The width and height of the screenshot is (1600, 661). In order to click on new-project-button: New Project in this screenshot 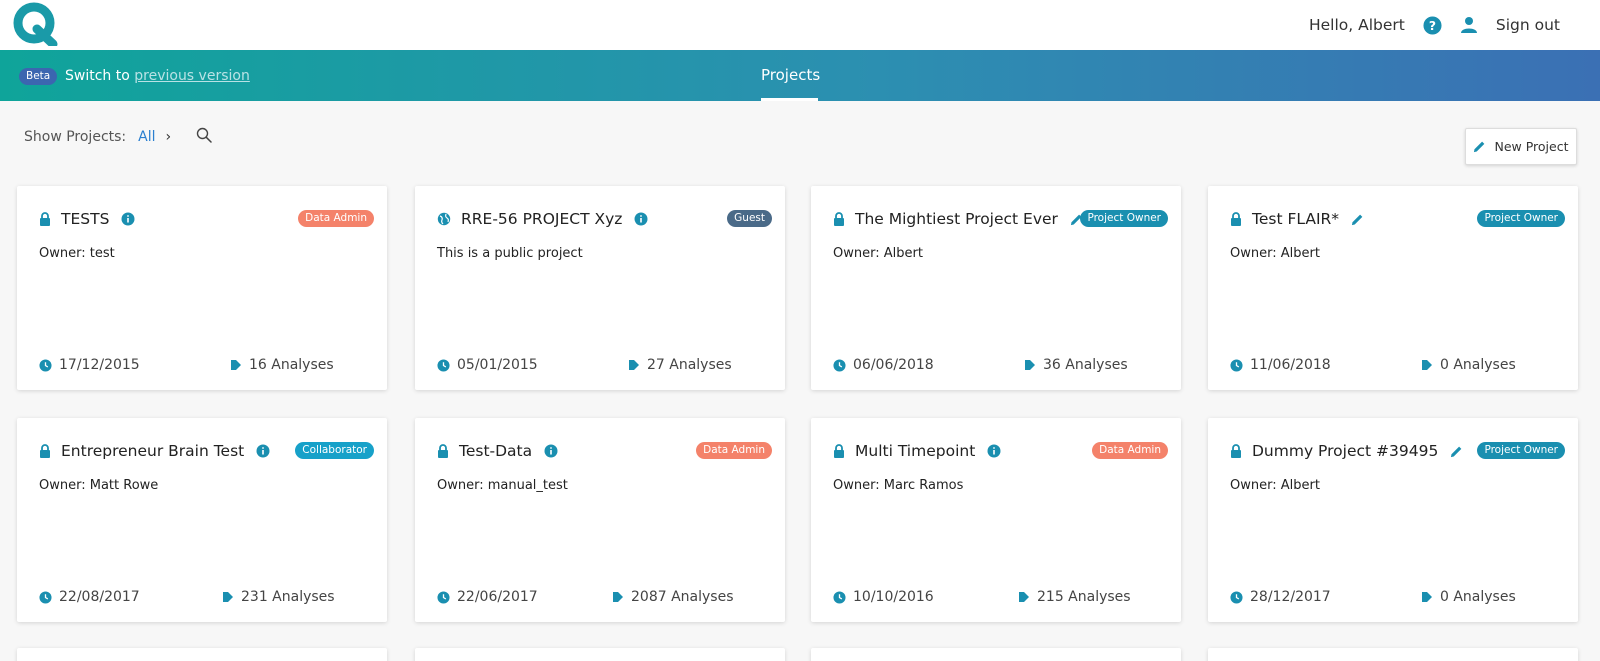, I will do `click(1521, 146)`.